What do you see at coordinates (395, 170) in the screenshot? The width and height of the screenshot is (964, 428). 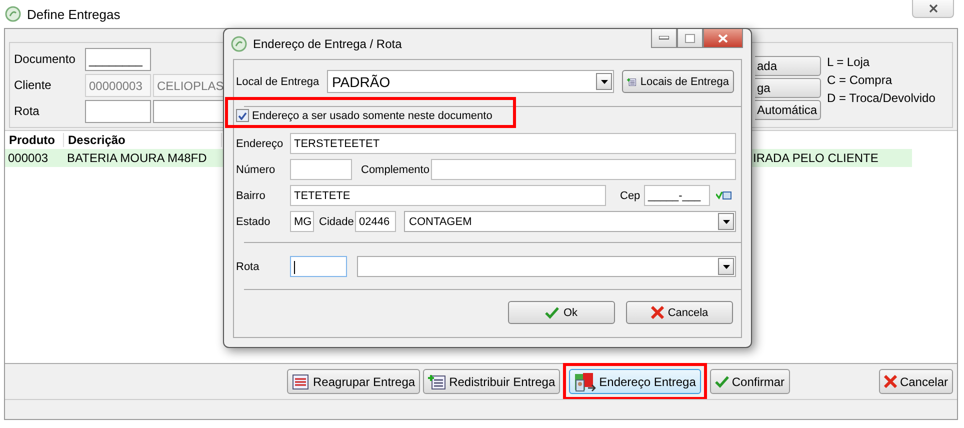 I see `field-label: Complemento` at bounding box center [395, 170].